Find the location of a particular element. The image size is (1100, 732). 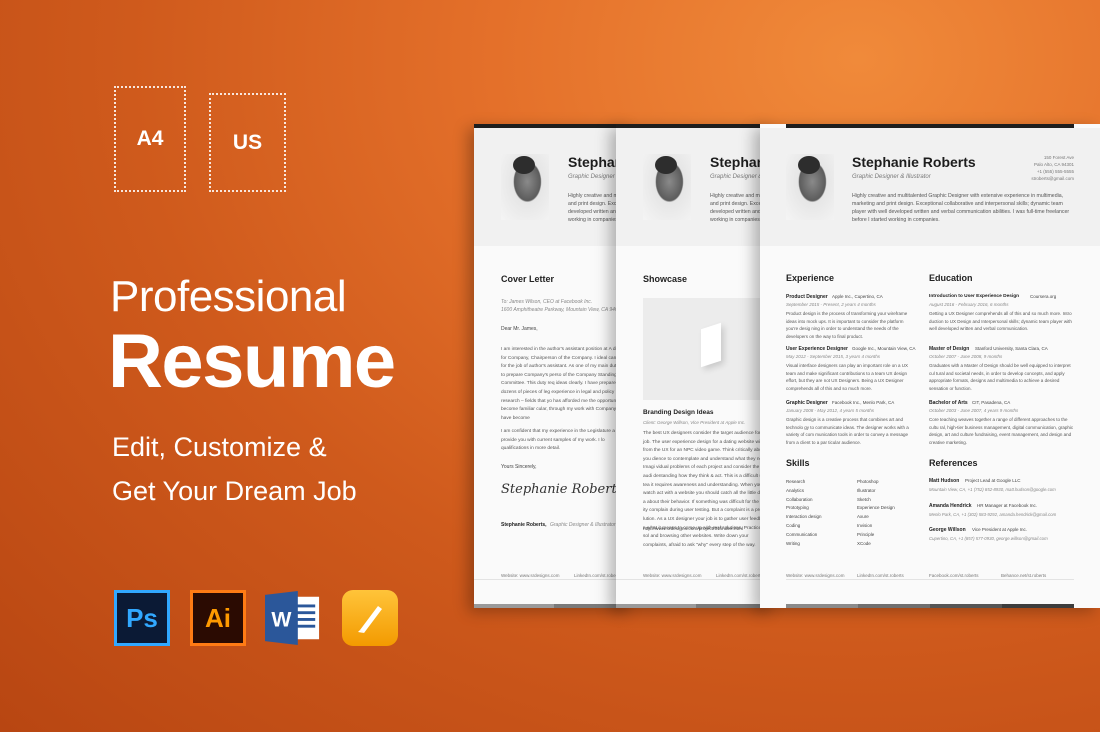

pages-icon is located at coordinates (370, 618).